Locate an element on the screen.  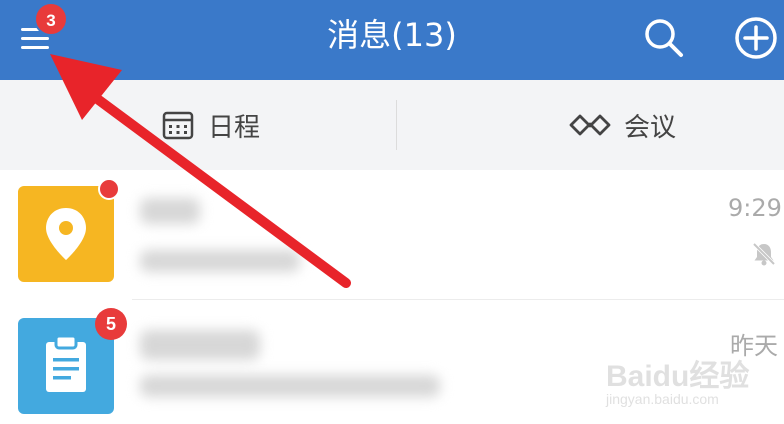
calendar-icon is located at coordinates (178, 125).